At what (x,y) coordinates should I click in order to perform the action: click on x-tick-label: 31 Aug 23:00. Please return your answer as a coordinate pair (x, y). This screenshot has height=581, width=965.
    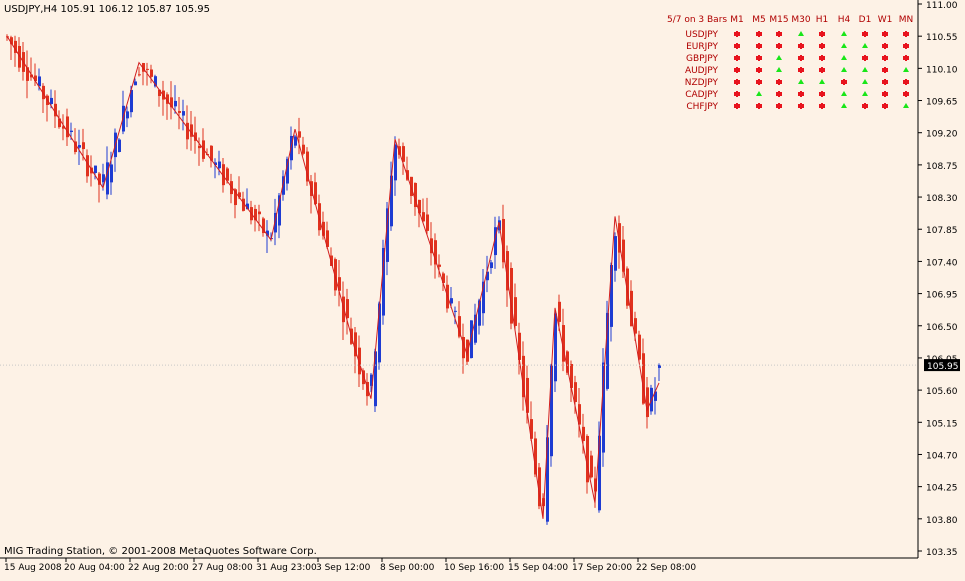
    Looking at the image, I should click on (286, 568).